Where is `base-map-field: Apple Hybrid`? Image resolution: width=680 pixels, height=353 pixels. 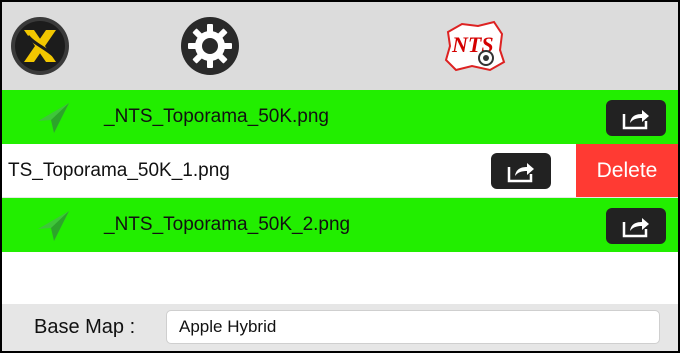
base-map-field: Apple Hybrid is located at coordinates (413, 327).